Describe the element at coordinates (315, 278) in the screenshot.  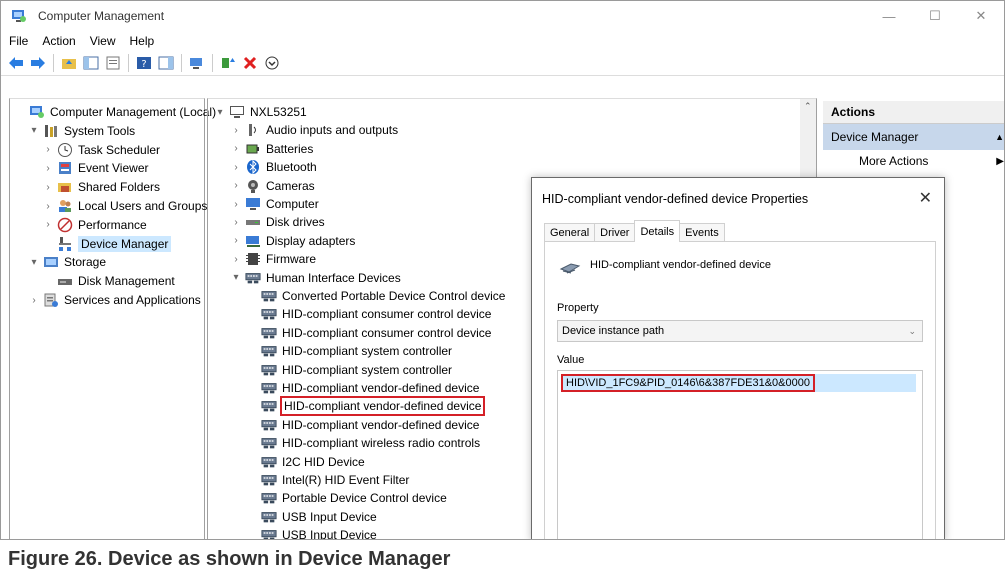
I see `device-tree-item: ▾ Human Interface Devices` at that location.